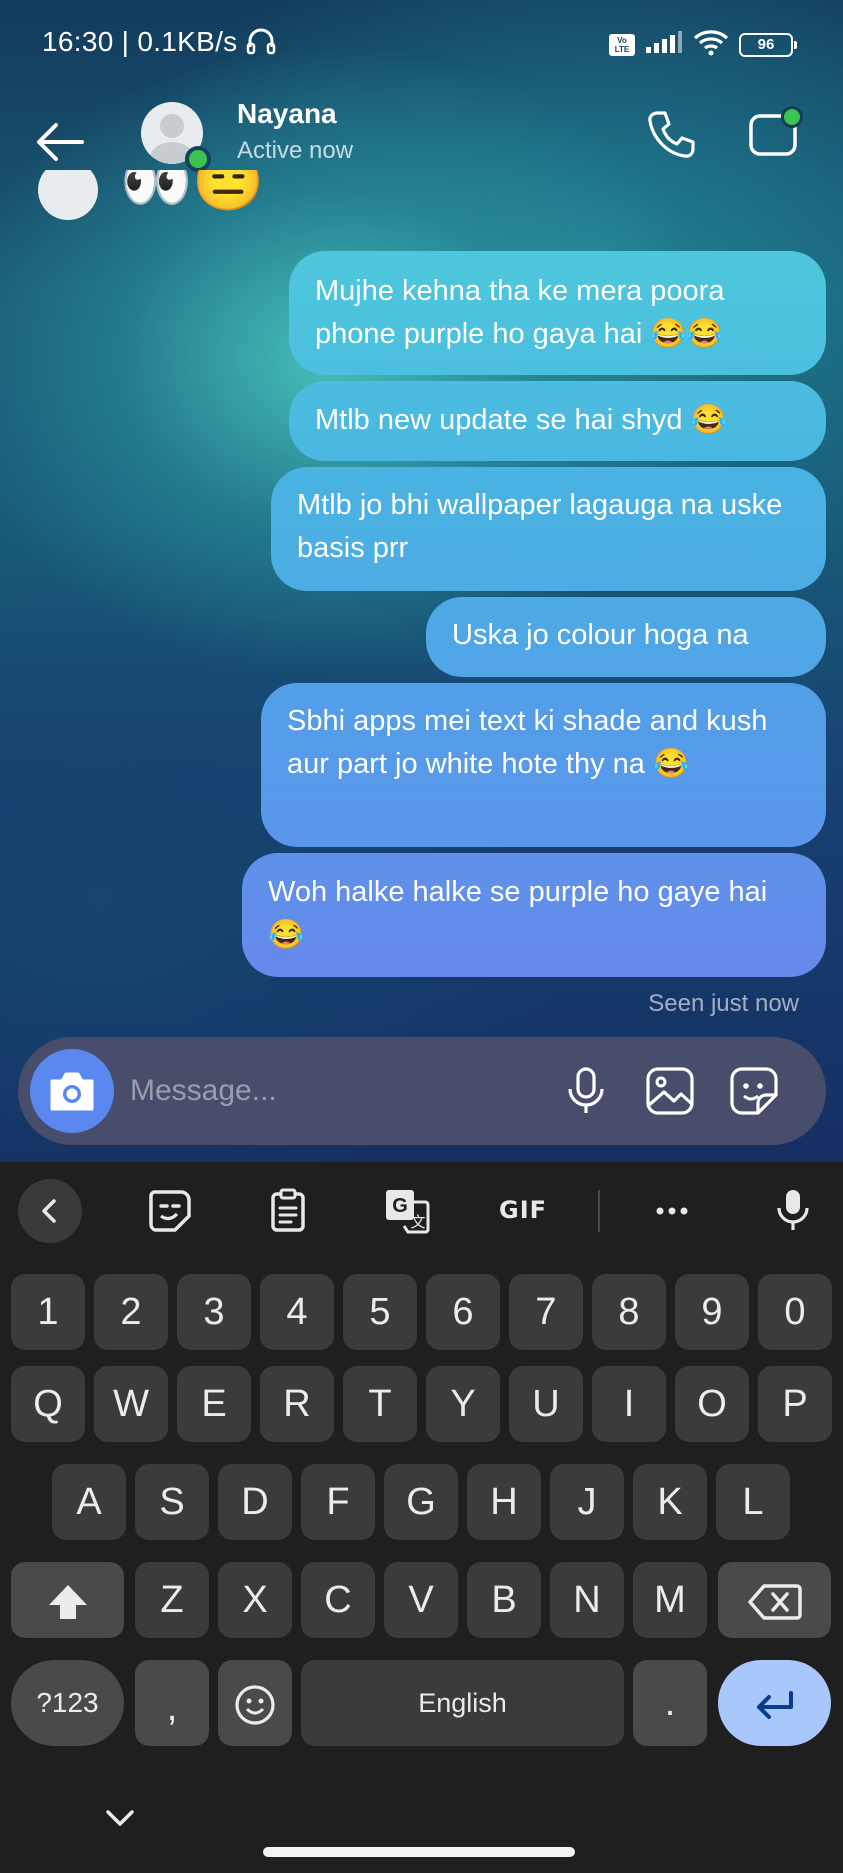 The width and height of the screenshot is (843, 1873). Describe the element at coordinates (523, 1210) in the screenshot. I see `gif-button: GIF` at that location.